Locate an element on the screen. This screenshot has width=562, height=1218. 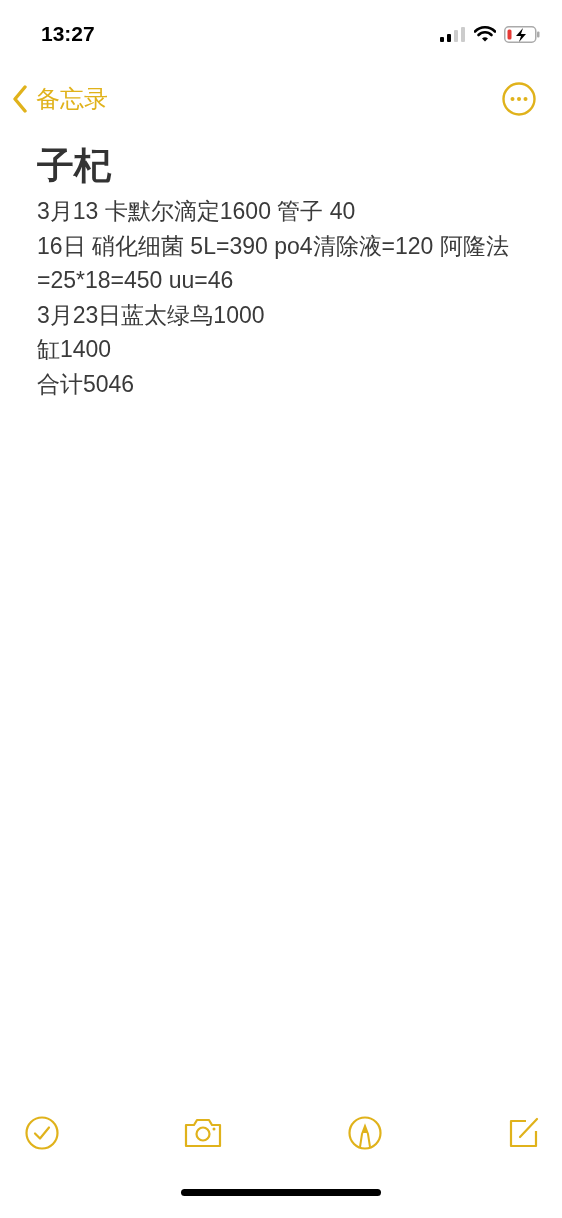
markup-button is located at coordinates (364, 1133).